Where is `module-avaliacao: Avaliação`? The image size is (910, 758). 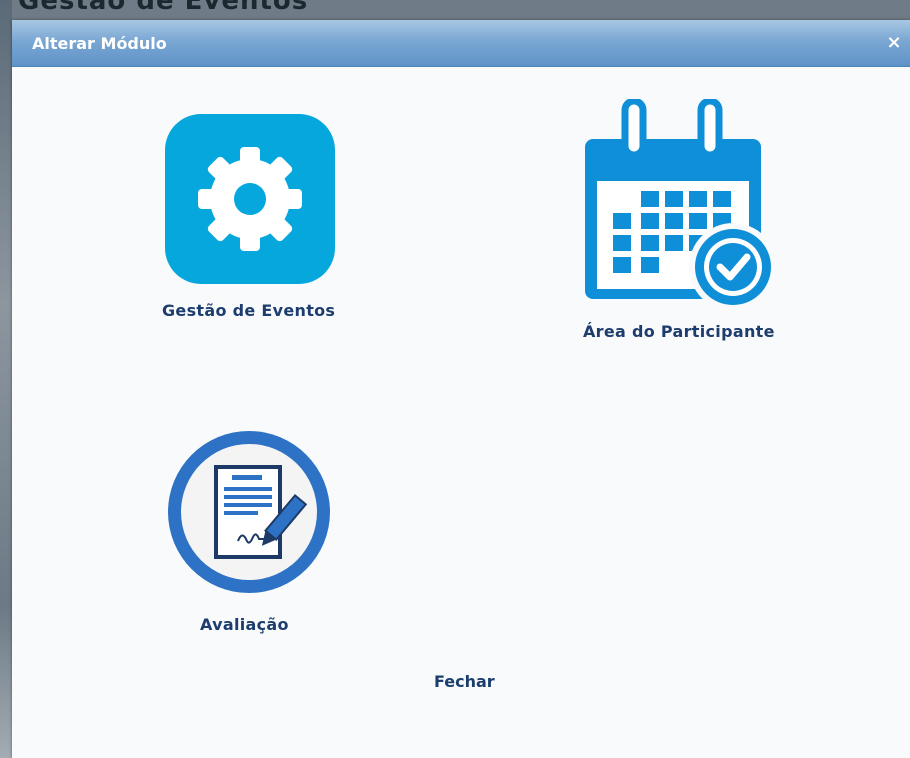 module-avaliacao: Avaliação is located at coordinates (252, 534).